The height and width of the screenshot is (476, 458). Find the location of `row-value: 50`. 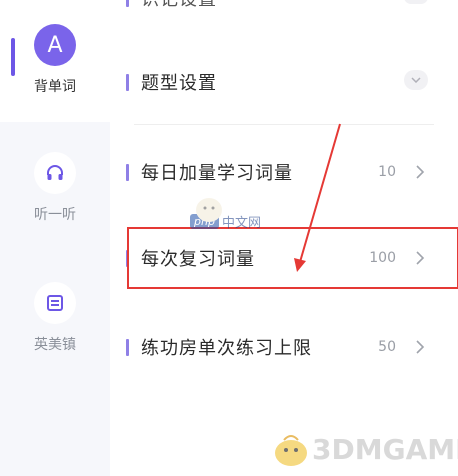

row-value: 50 is located at coordinates (387, 347).